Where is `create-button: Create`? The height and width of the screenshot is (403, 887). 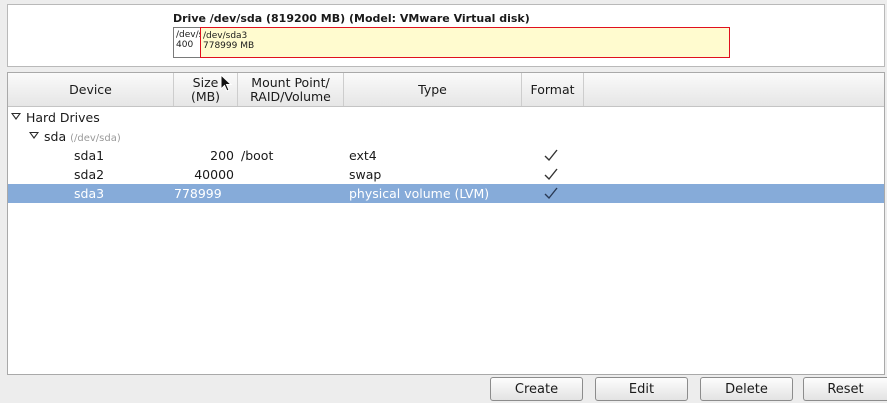
create-button: Create is located at coordinates (536, 389).